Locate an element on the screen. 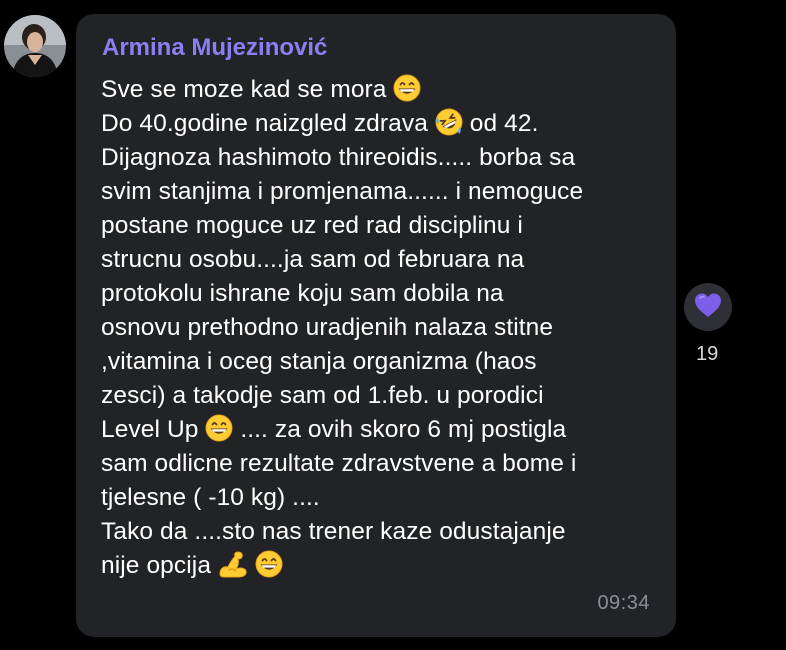 The height and width of the screenshot is (650, 786). message-line: protokolu ishrane koju sam dobila na is located at coordinates (386, 294).